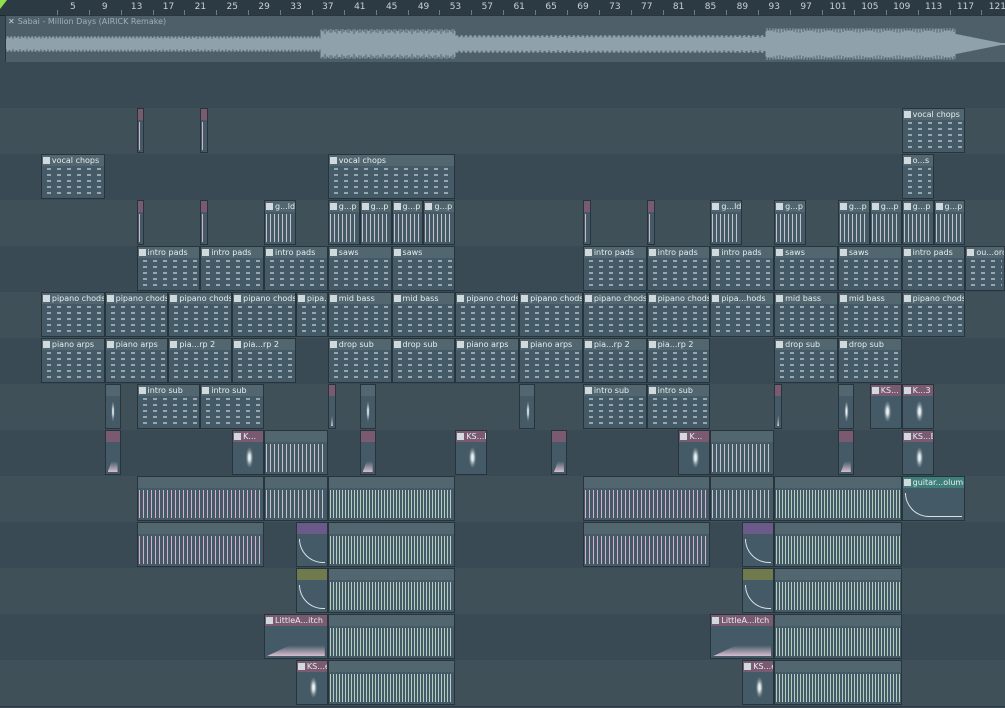 This screenshot has width=1005, height=708. Describe the element at coordinates (471, 452) in the screenshot. I see `pattern-clip: KS...B` at that location.